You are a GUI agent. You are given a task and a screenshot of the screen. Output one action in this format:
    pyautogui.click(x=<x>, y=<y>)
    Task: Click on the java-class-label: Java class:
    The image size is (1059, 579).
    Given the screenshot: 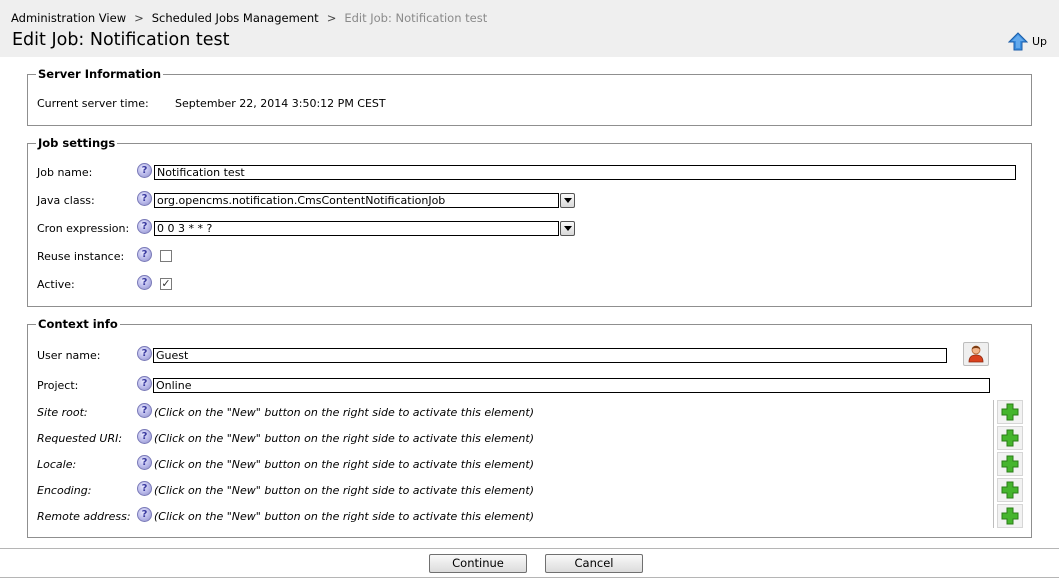 What is the action you would take?
    pyautogui.click(x=66, y=200)
    